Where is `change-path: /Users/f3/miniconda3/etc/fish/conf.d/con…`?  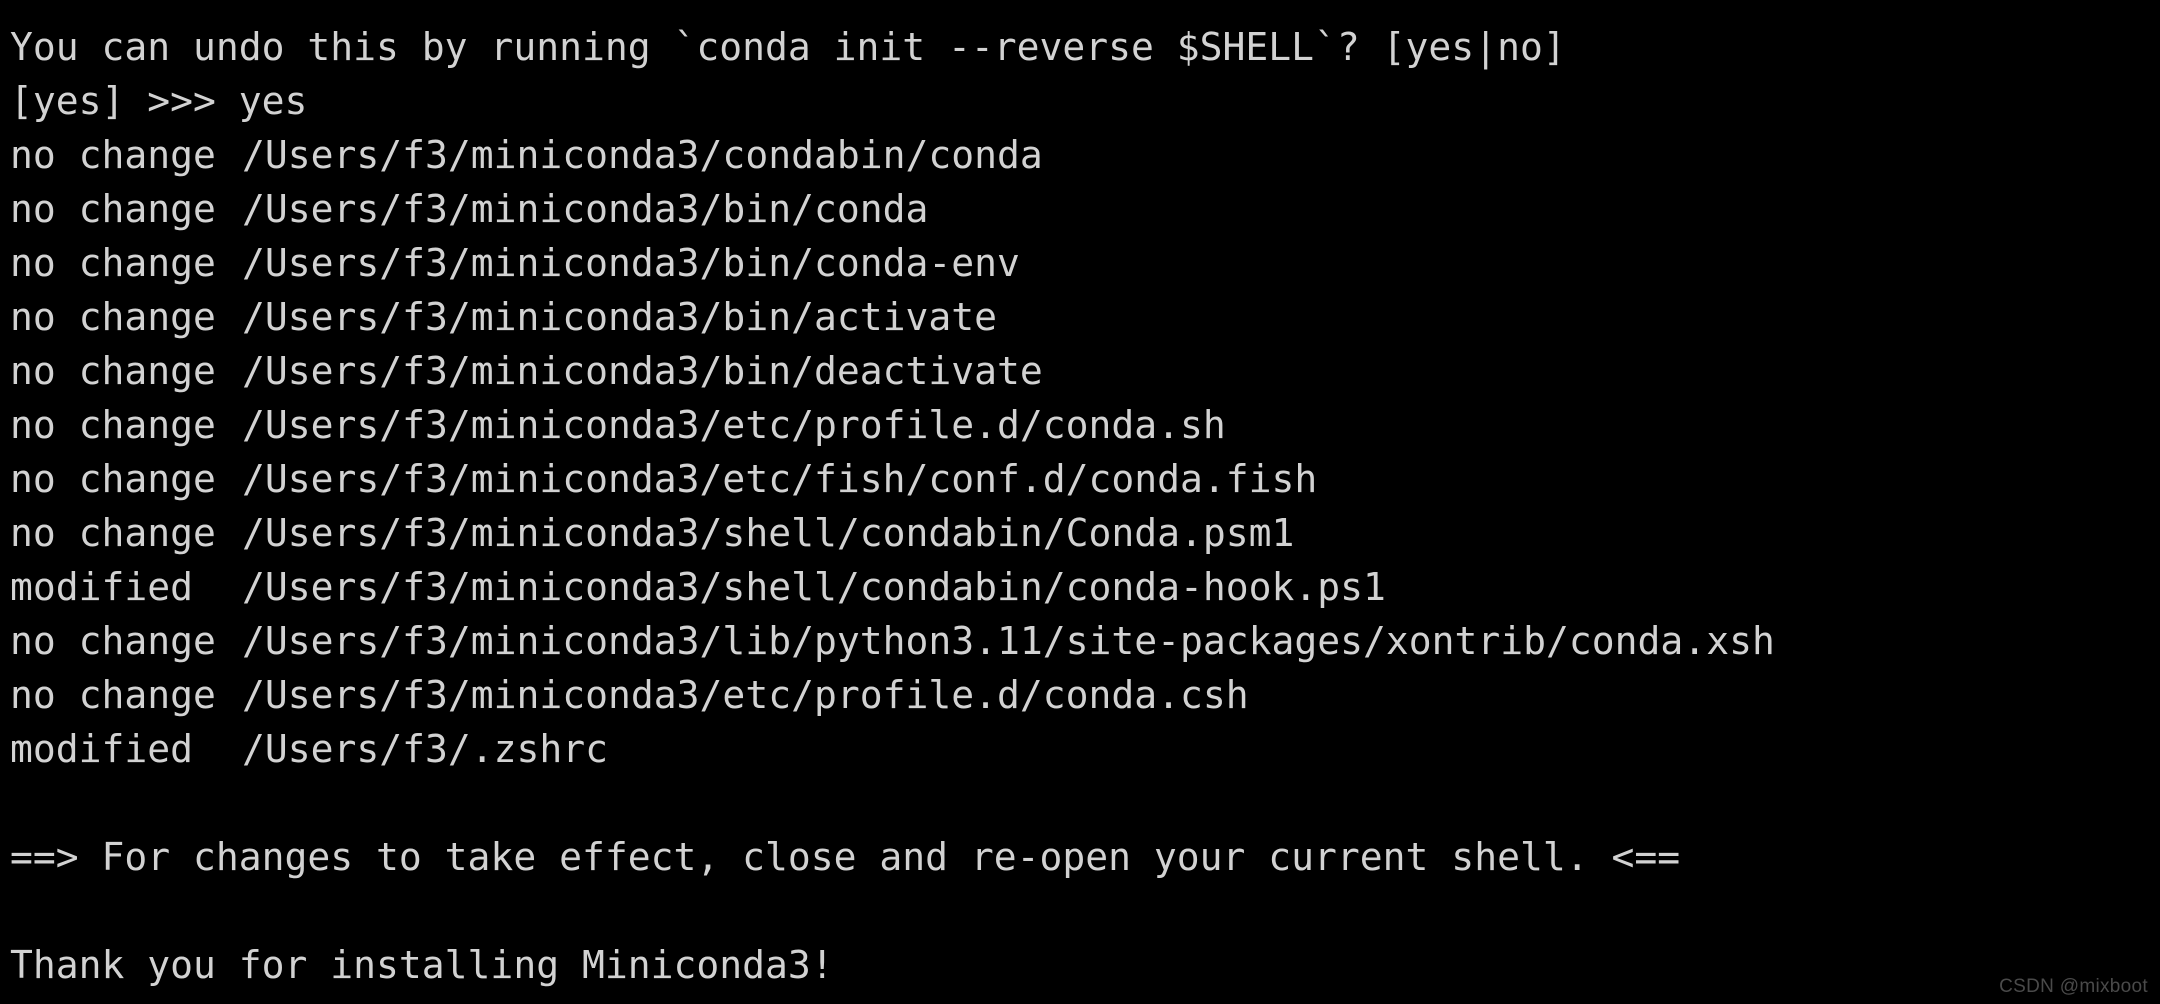
change-path: /Users/f3/miniconda3/etc/fish/conf.d/con… is located at coordinates (780, 479).